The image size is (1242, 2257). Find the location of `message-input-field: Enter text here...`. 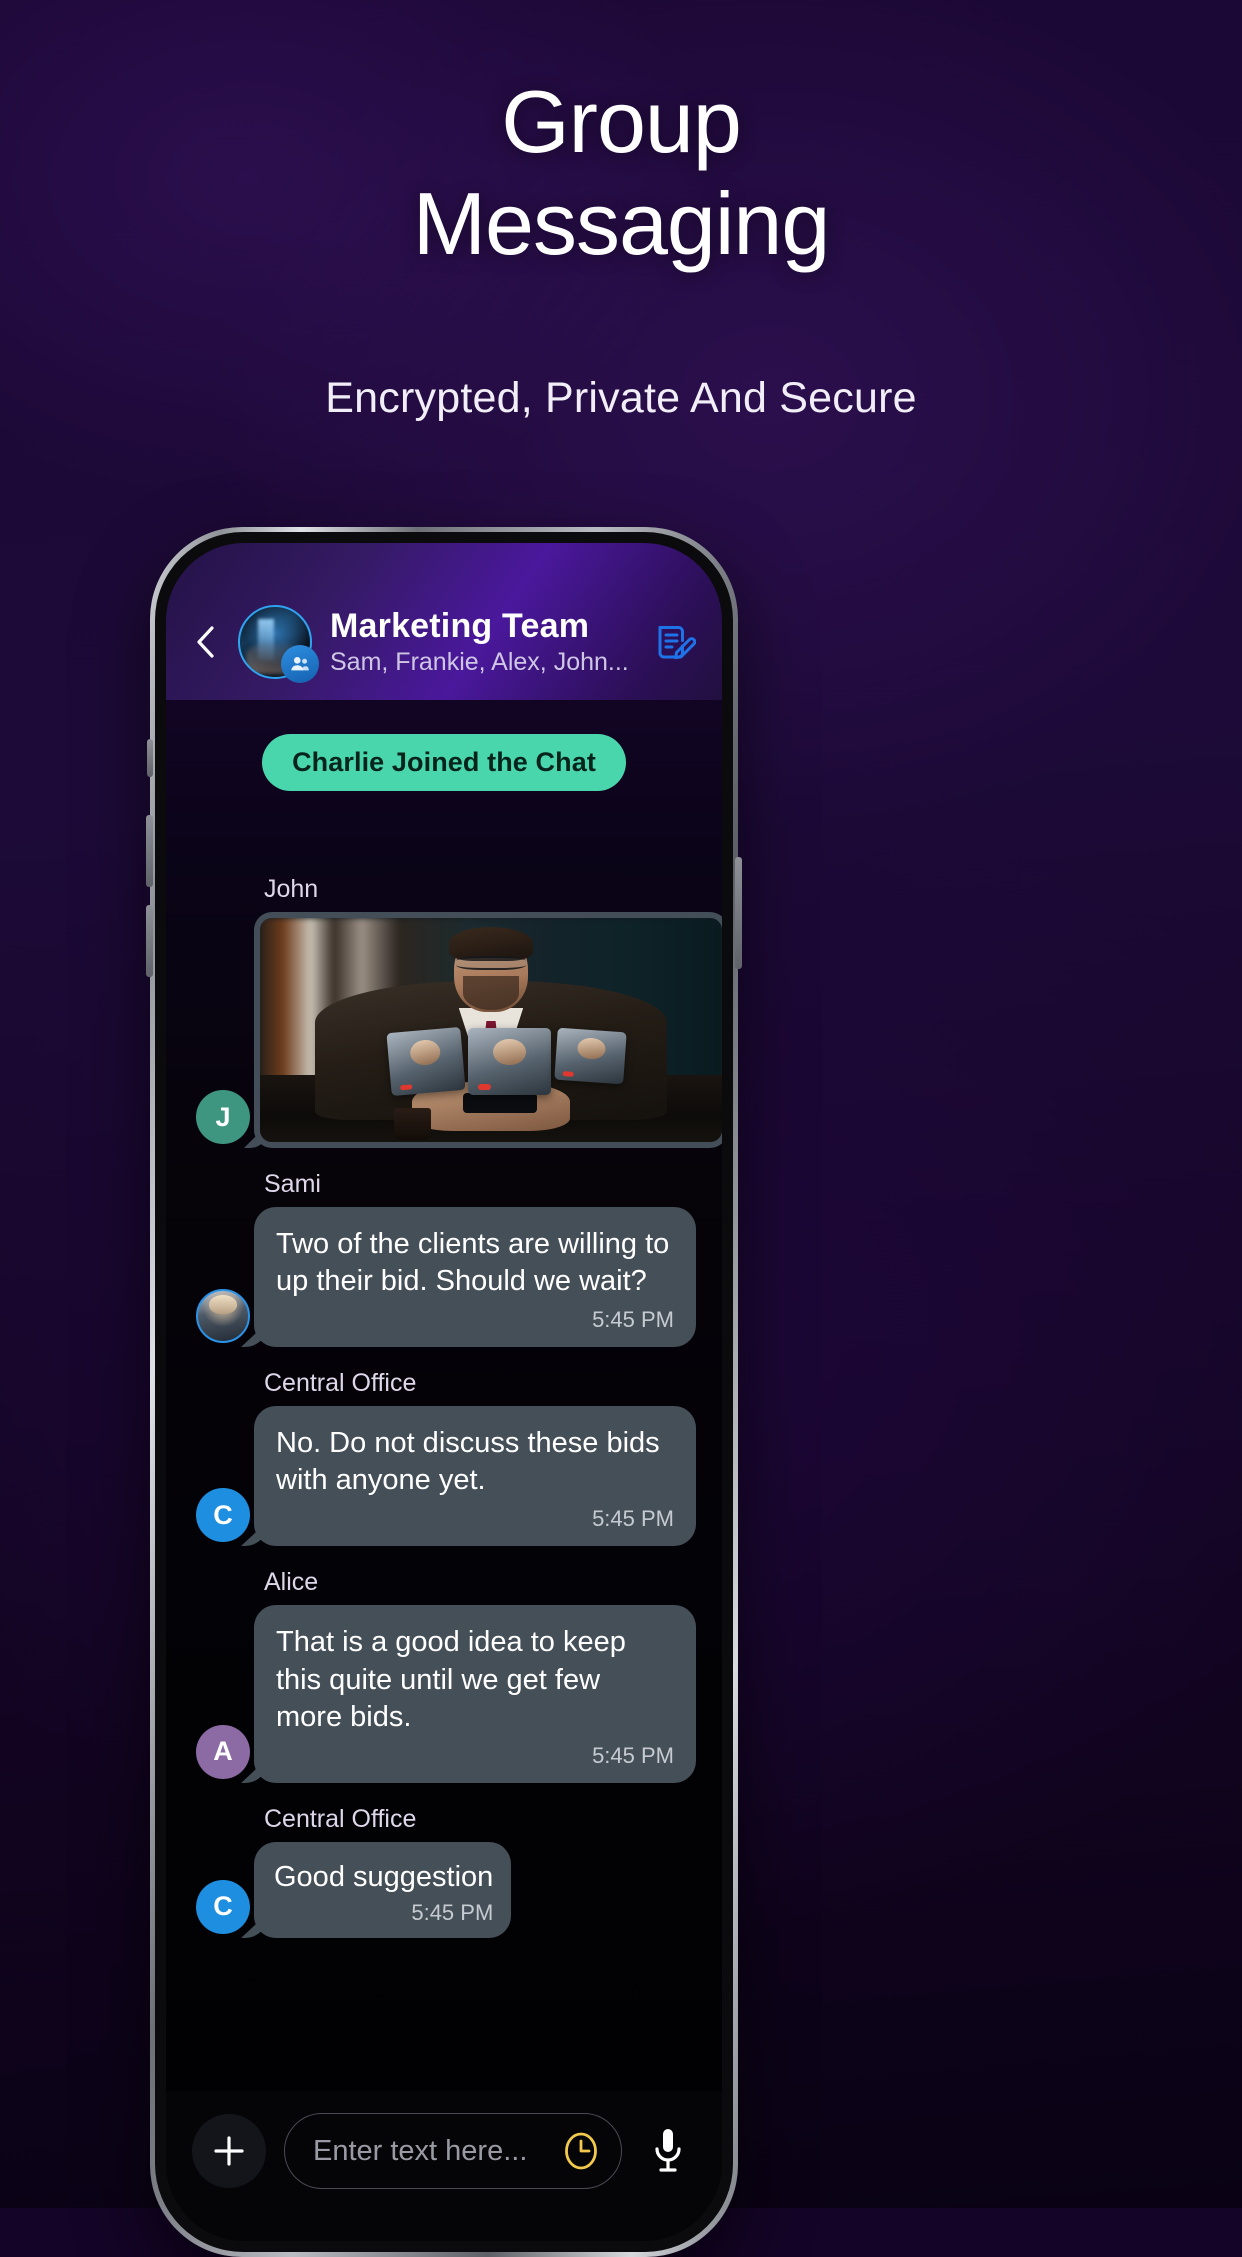

message-input-field: Enter text here... is located at coordinates (453, 2151).